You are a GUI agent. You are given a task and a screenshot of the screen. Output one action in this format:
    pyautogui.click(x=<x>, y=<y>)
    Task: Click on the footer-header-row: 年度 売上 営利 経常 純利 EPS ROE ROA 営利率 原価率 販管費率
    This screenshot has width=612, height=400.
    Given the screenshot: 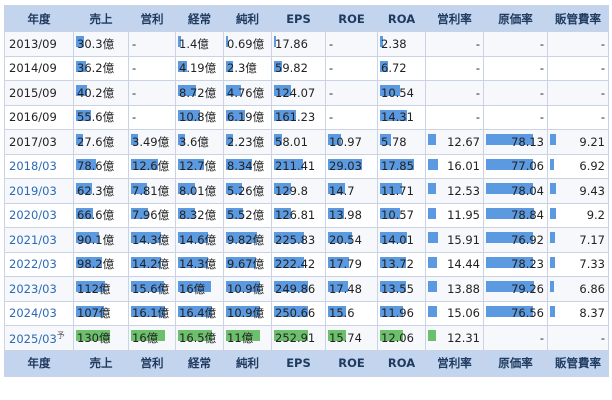 What is the action you would take?
    pyautogui.click(x=306, y=363)
    